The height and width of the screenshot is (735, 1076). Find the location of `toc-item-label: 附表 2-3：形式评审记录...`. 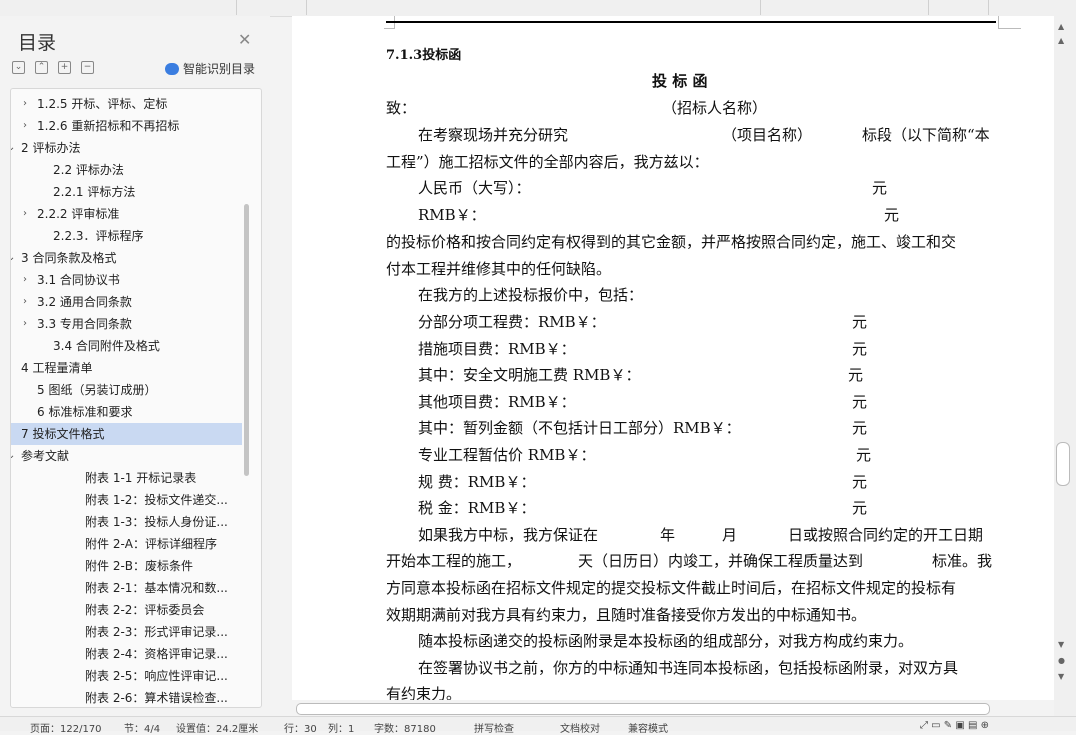

toc-item-label: 附表 2-3：形式评审记录... is located at coordinates (156, 632).